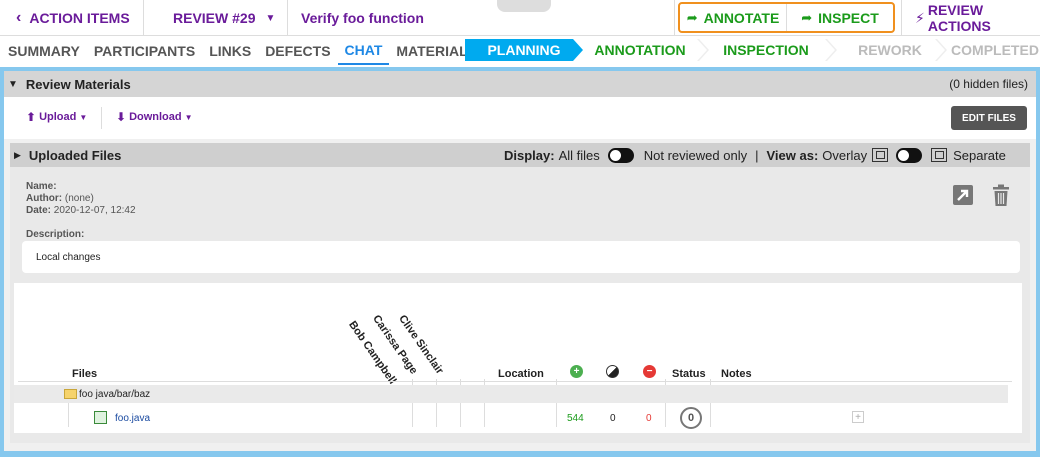  I want to click on phase-actions: ➦ ANNOTATE ➦ INSPECT, so click(786, 17).